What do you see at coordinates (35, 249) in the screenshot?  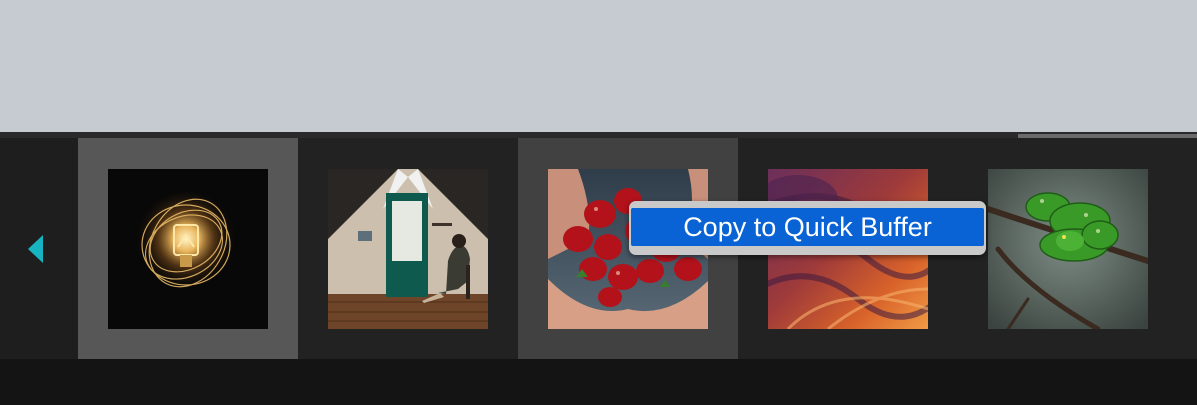 I see `triangle-left-icon` at bounding box center [35, 249].